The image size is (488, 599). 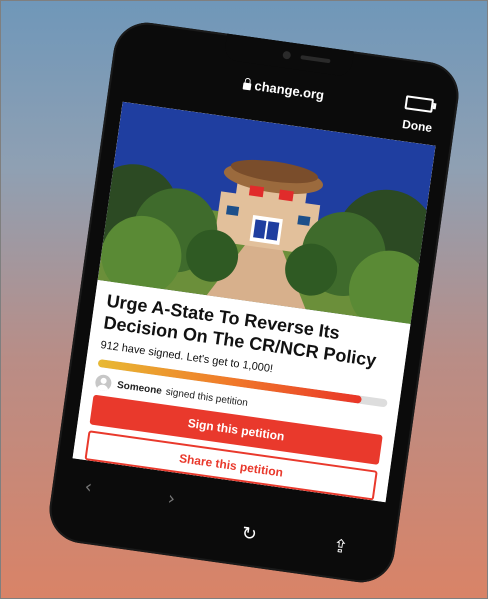 I want to click on back-icon: ‹, so click(x=88, y=487).